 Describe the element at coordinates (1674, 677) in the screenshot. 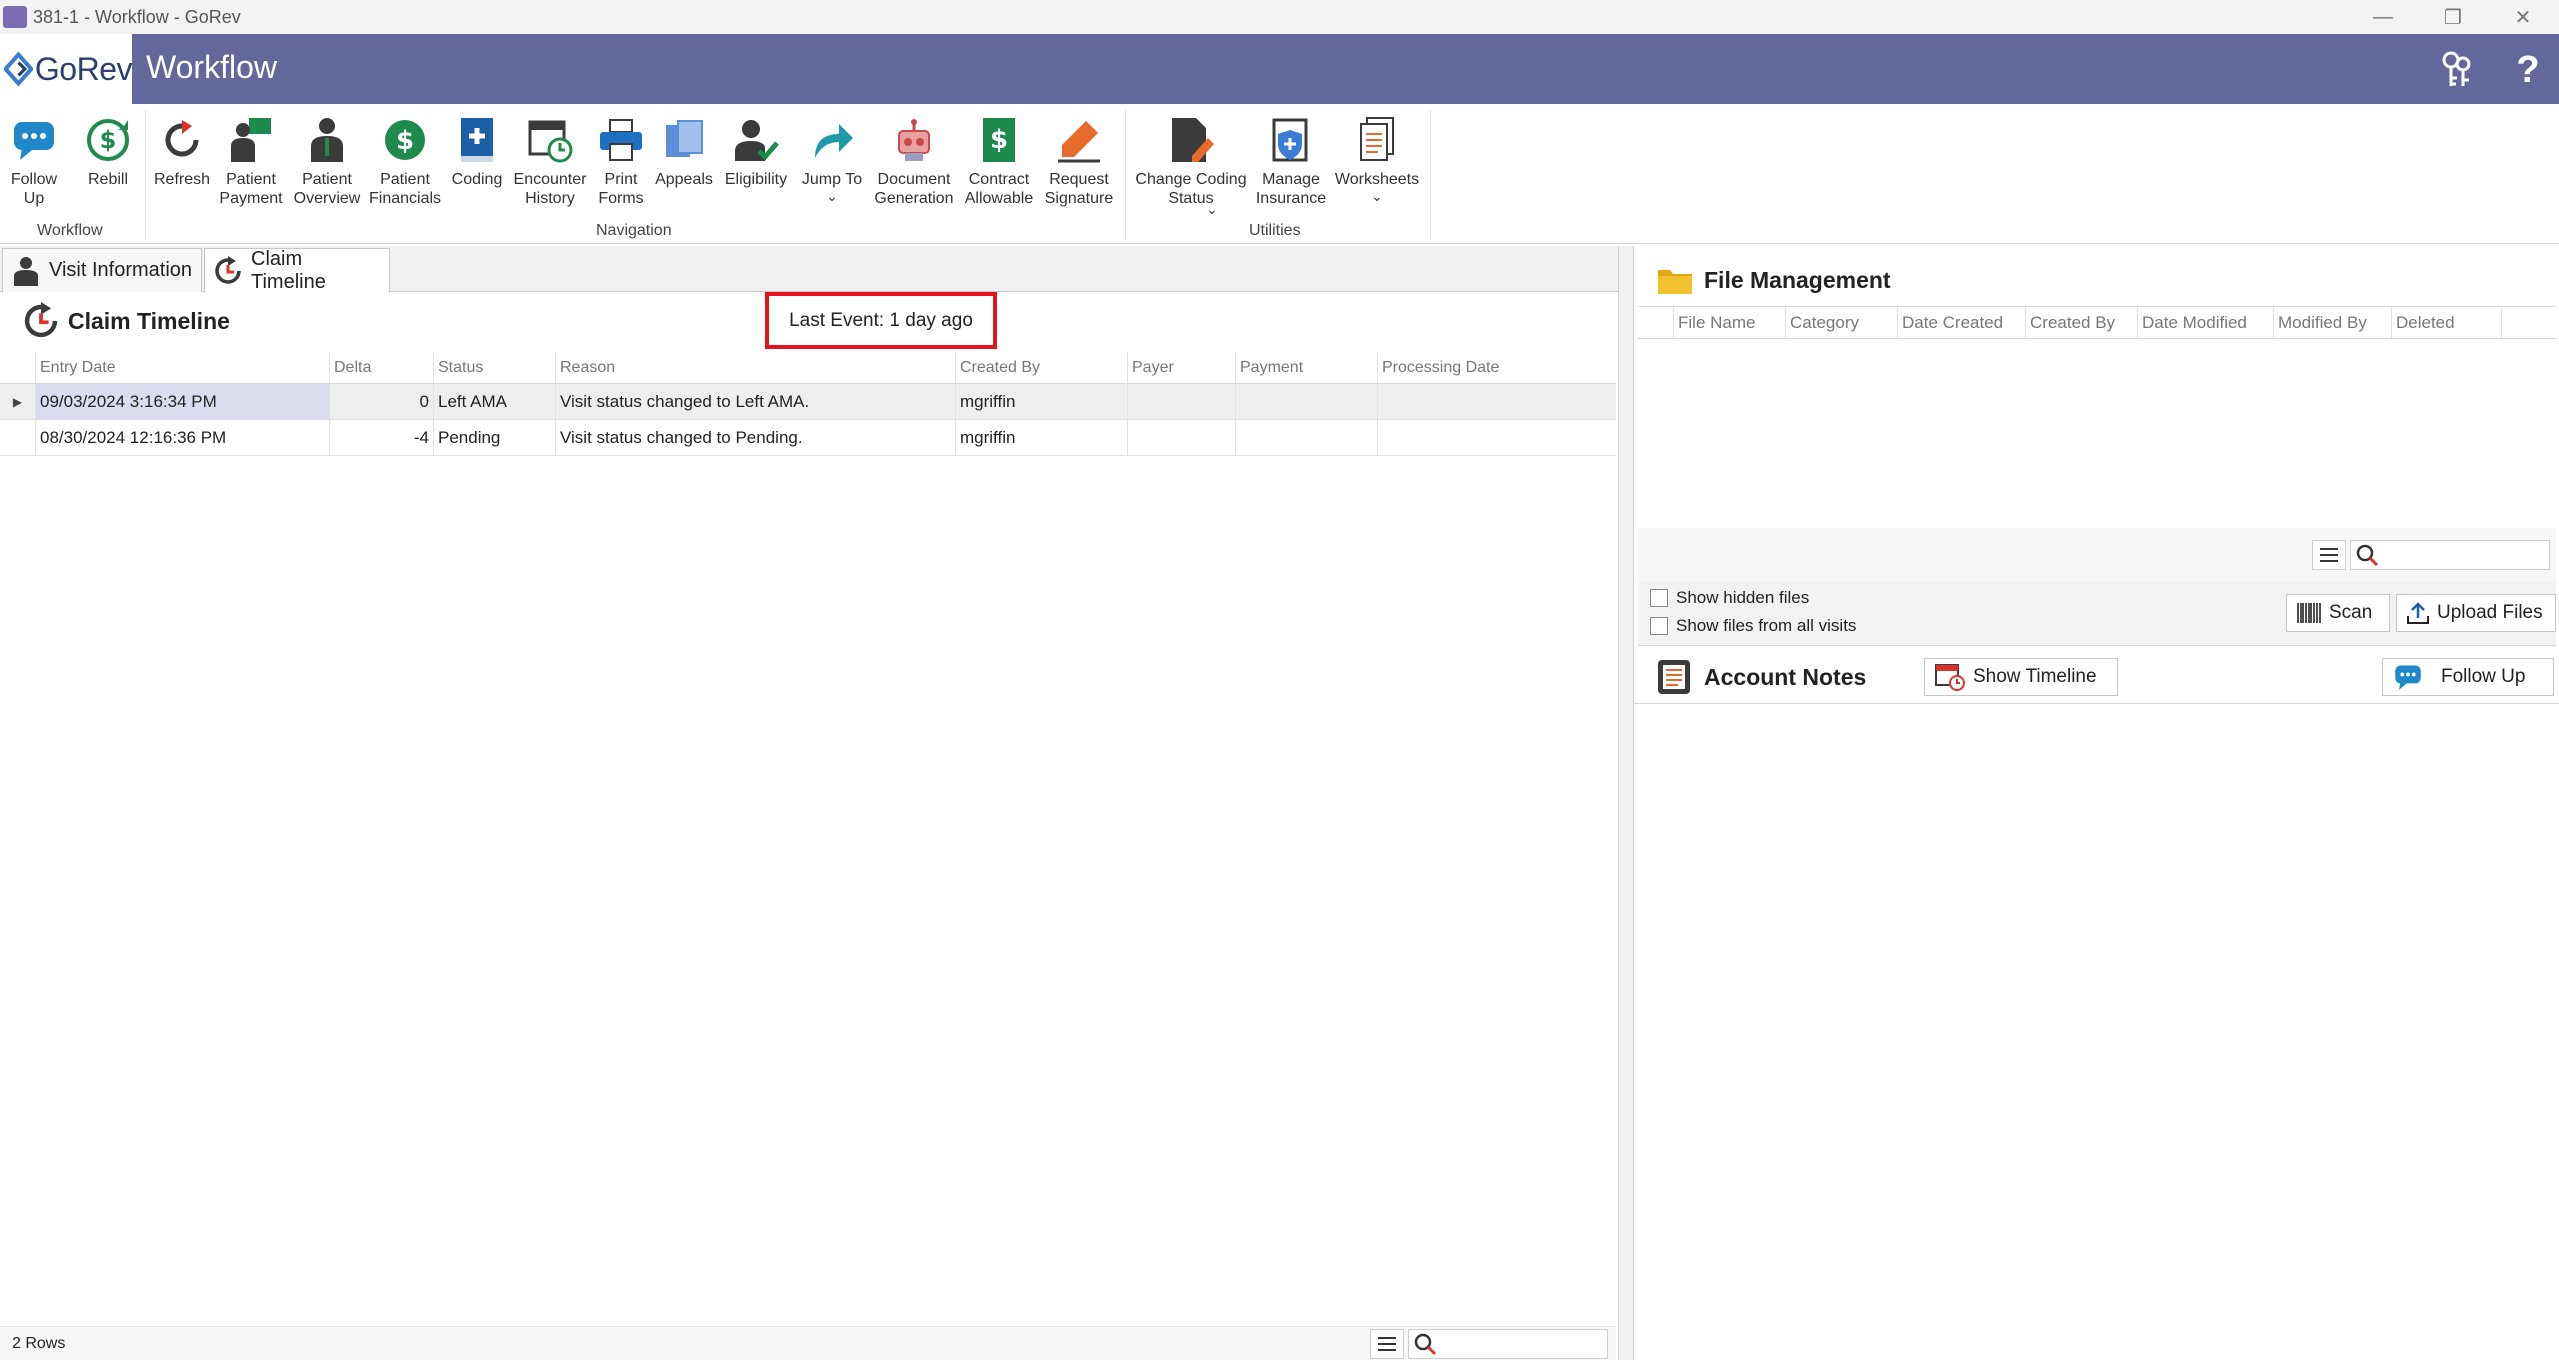

I see `notes-icon` at that location.